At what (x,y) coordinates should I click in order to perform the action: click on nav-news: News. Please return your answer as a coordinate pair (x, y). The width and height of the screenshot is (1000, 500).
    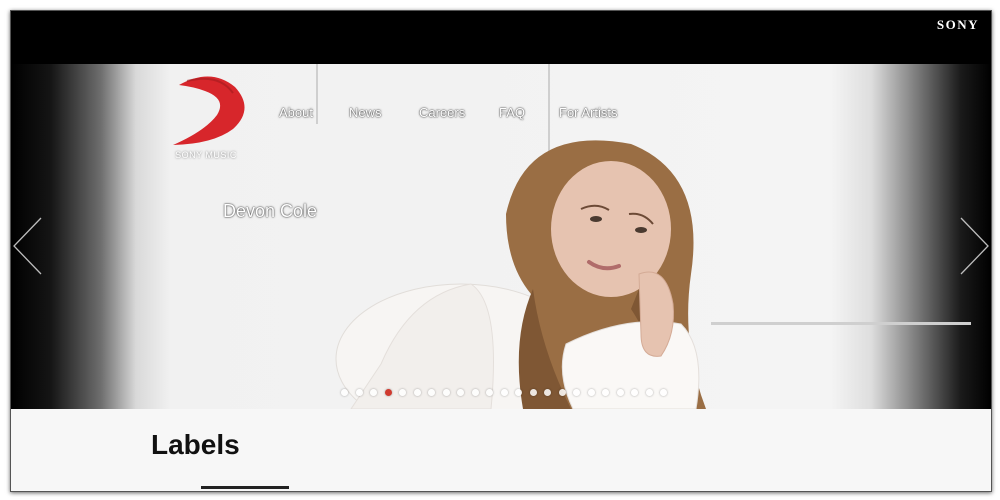
    Looking at the image, I should click on (365, 112).